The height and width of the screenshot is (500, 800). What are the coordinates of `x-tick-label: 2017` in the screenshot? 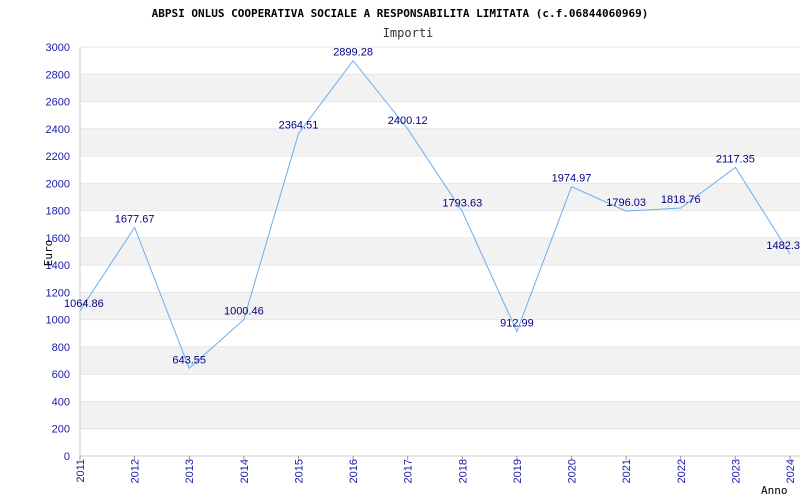 It's located at (409, 471).